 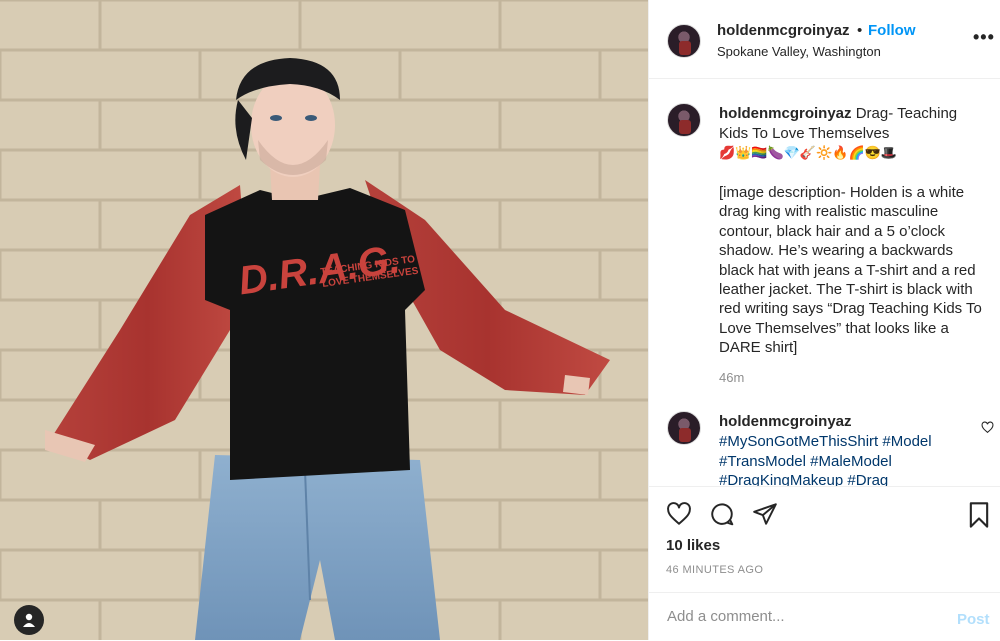 I want to click on add-comment-bar: Post, so click(x=824, y=616).